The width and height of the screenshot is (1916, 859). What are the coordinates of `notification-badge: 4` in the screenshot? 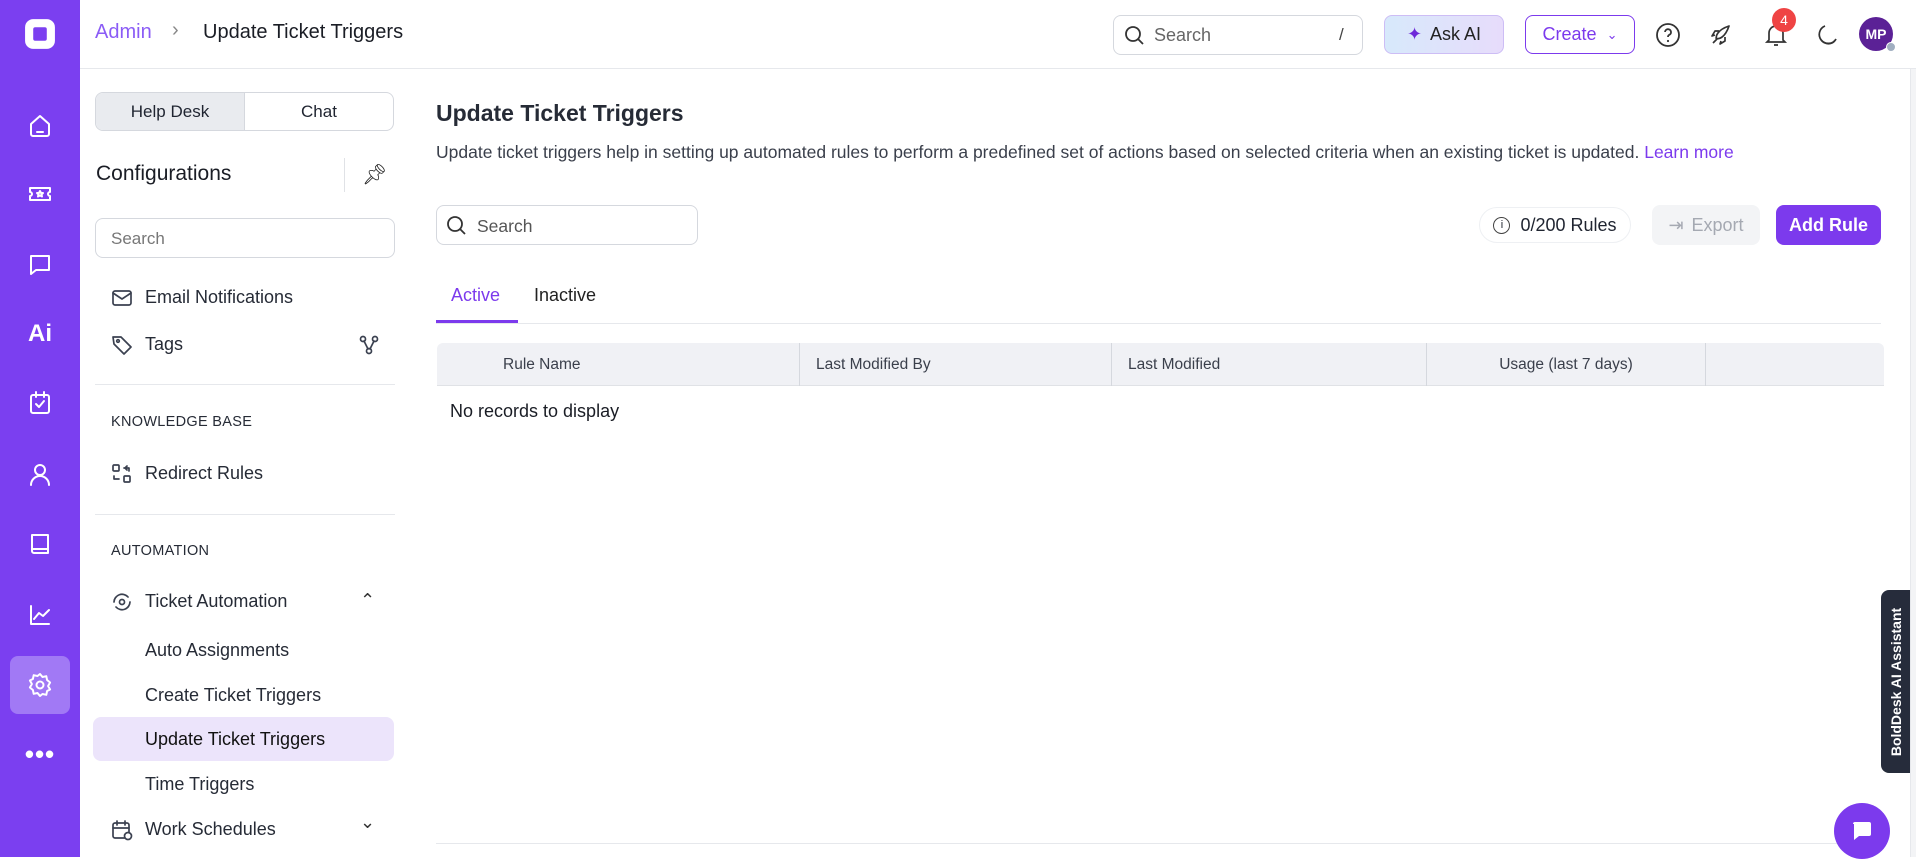 It's located at (1784, 20).